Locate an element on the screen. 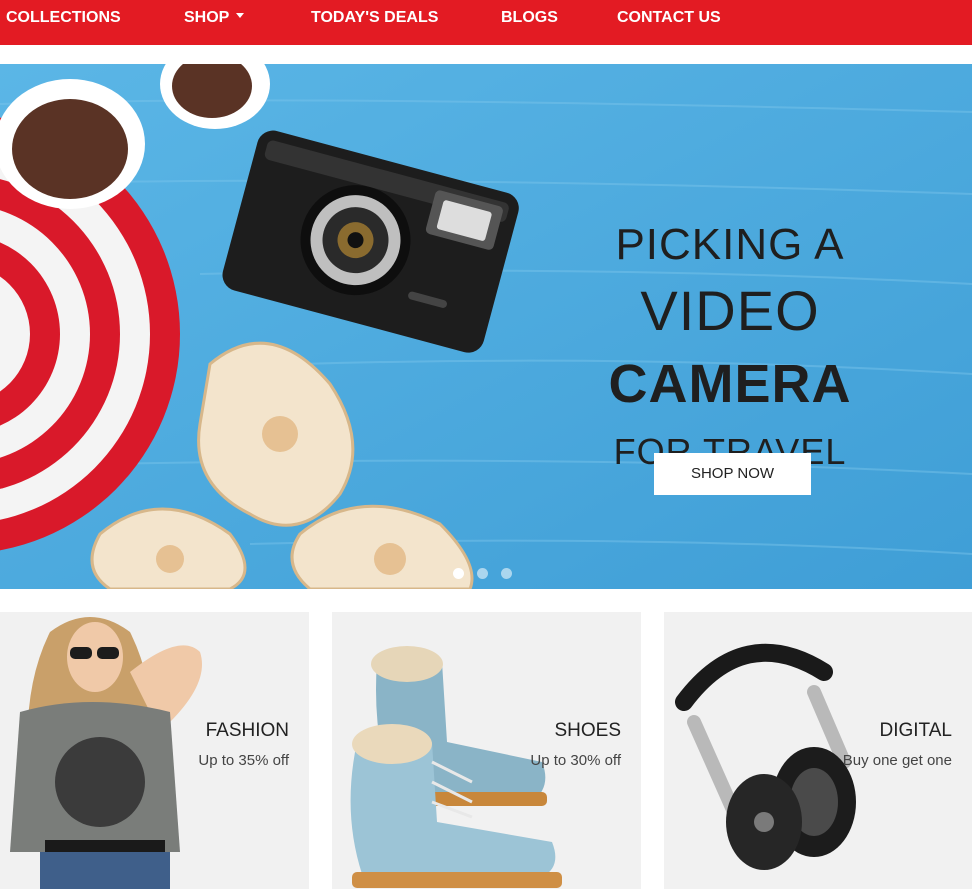 This screenshot has width=972, height=889. category-title: FASHION is located at coordinates (247, 730).